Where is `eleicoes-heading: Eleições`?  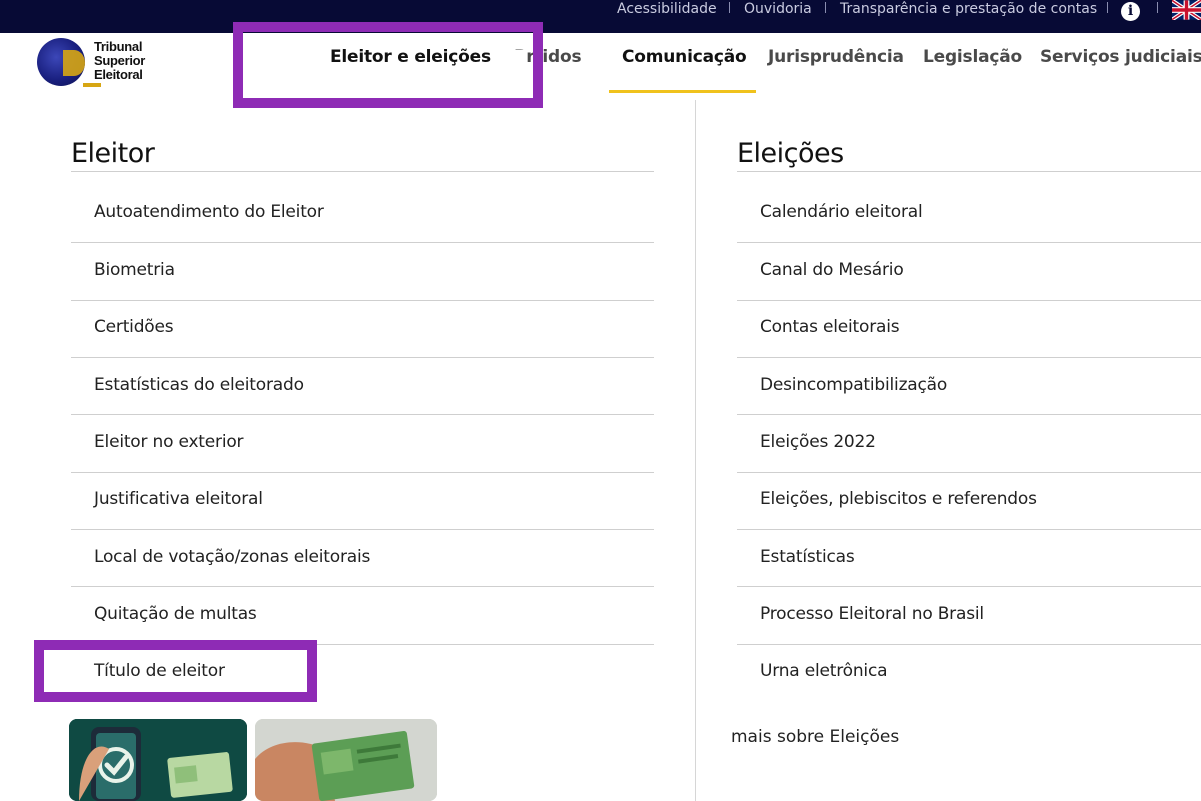
eleicoes-heading: Eleições is located at coordinates (790, 153).